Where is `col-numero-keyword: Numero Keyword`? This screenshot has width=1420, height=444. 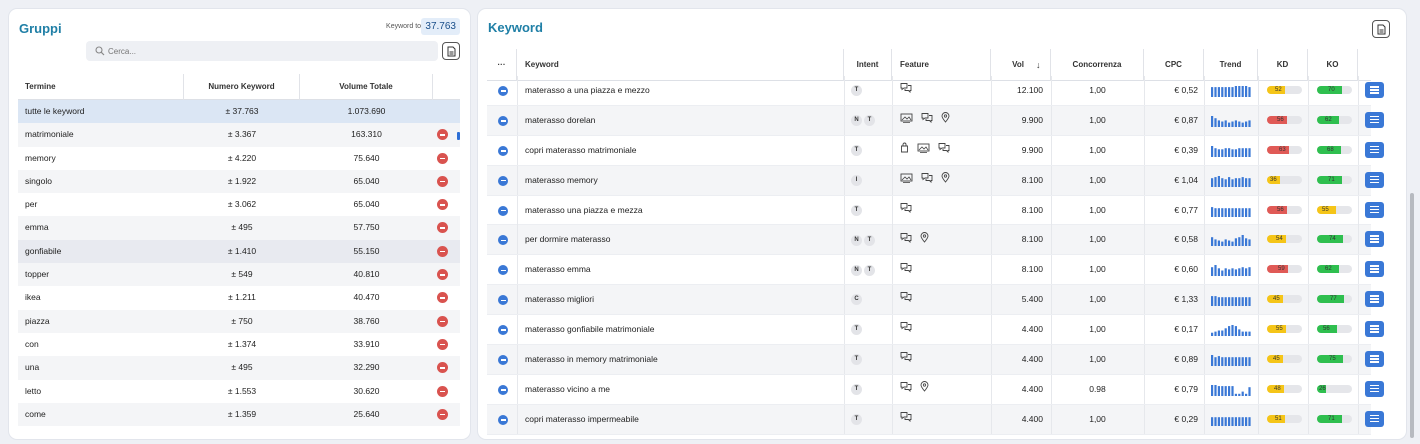
col-numero-keyword: Numero Keyword is located at coordinates (242, 87).